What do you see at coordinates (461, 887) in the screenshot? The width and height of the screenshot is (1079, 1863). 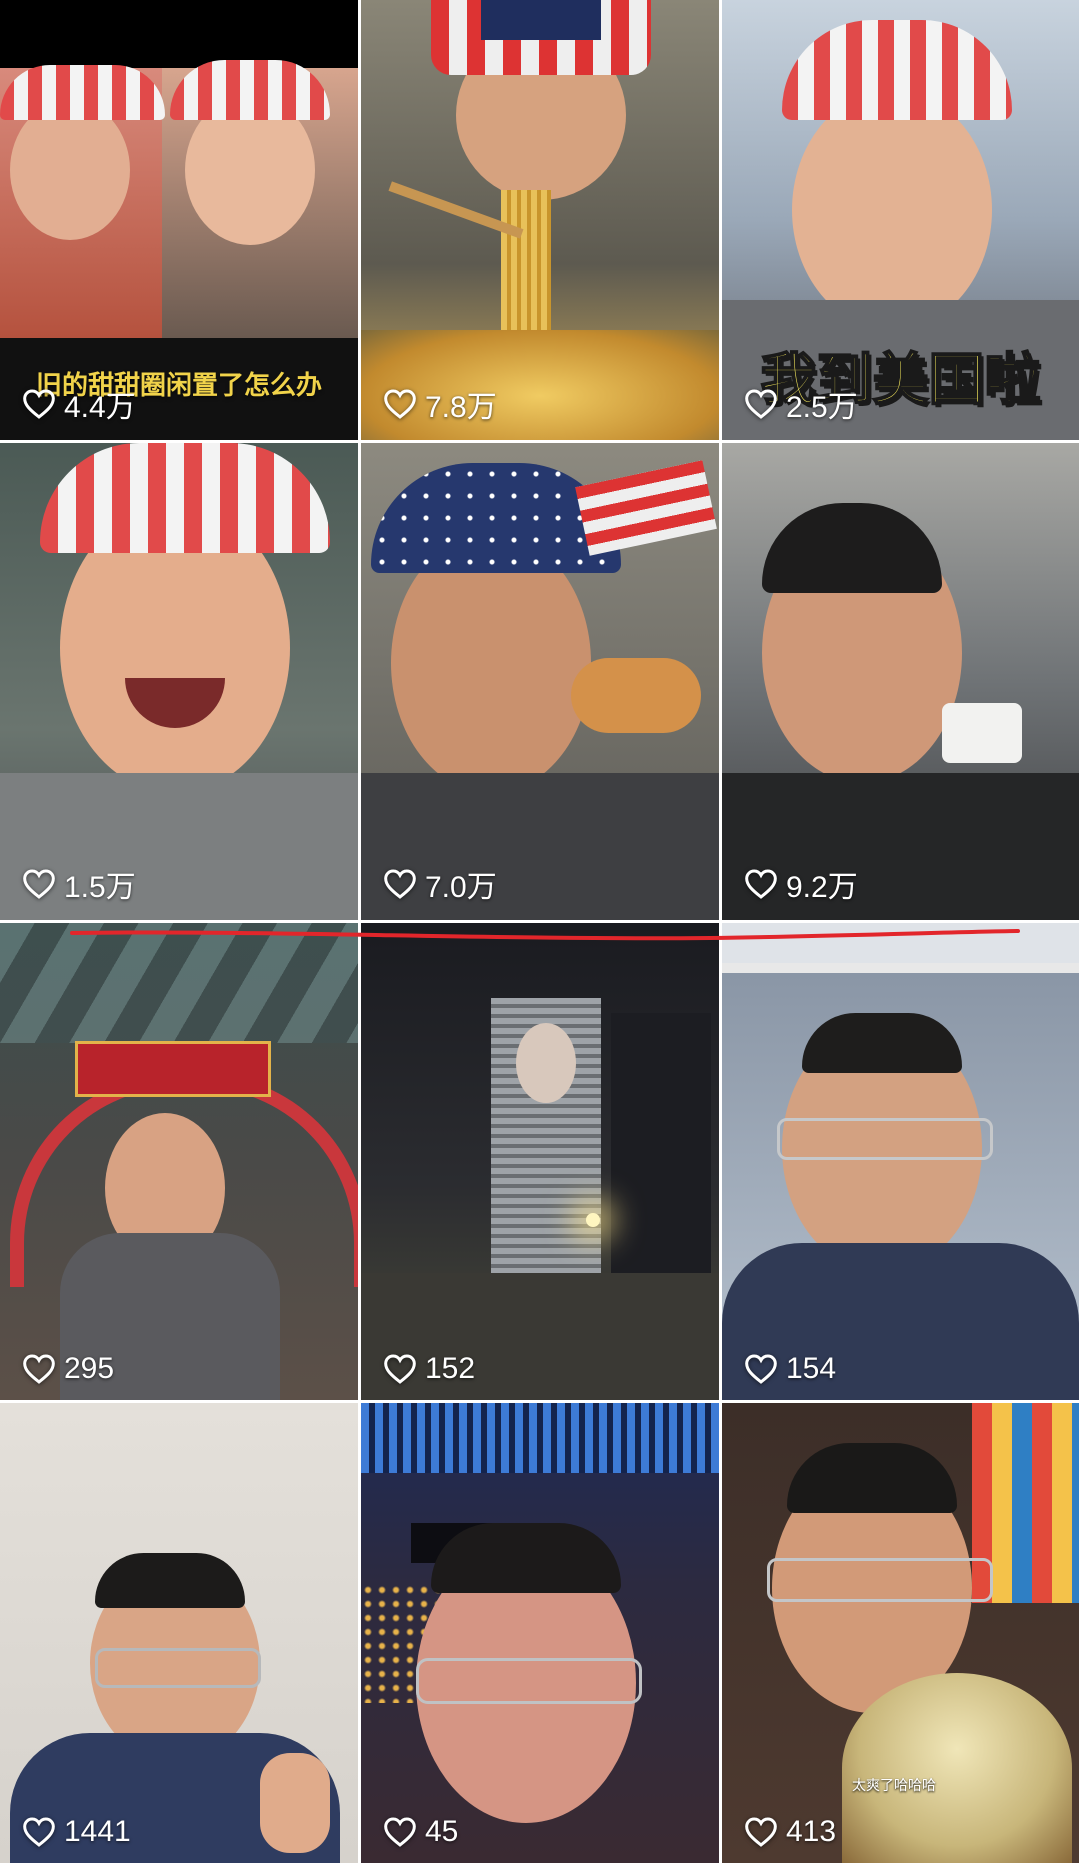 I see `like-count-text: 7.0万` at bounding box center [461, 887].